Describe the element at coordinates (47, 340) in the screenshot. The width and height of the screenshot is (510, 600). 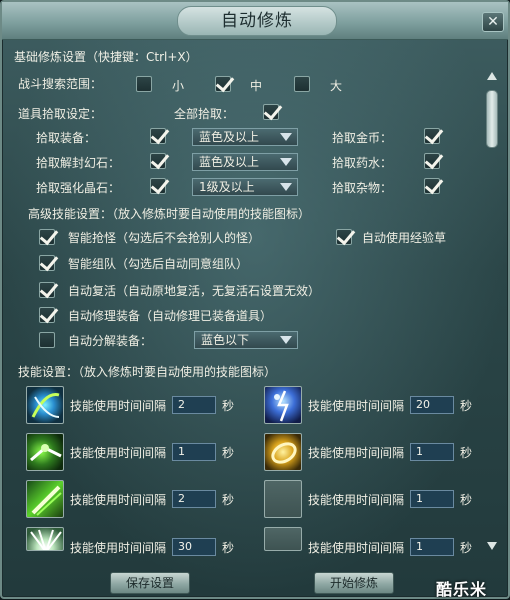
I see `auto-decompose-checkbox` at that location.